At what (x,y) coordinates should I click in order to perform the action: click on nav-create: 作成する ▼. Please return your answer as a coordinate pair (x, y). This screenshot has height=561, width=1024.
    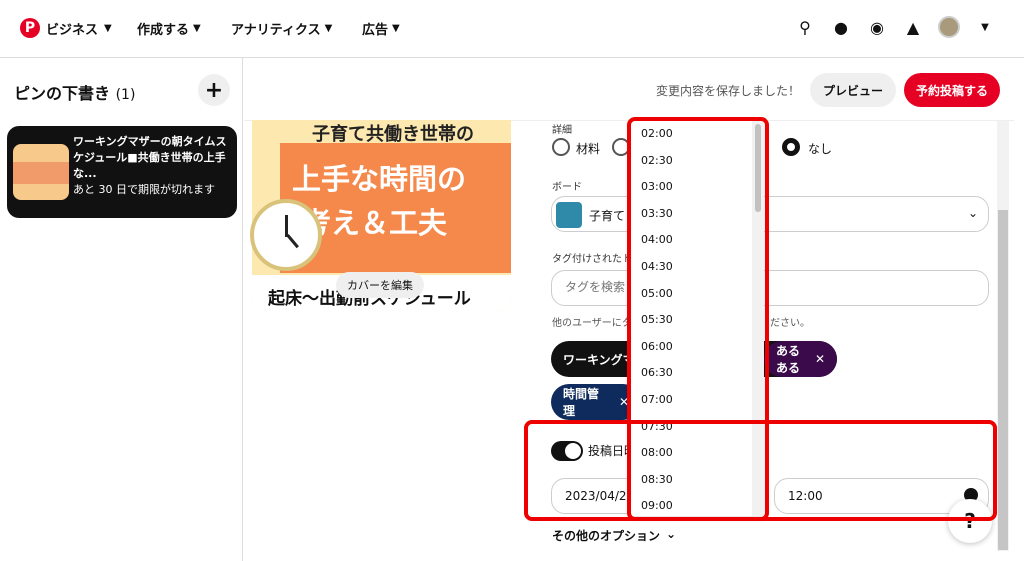
    Looking at the image, I should click on (169, 28).